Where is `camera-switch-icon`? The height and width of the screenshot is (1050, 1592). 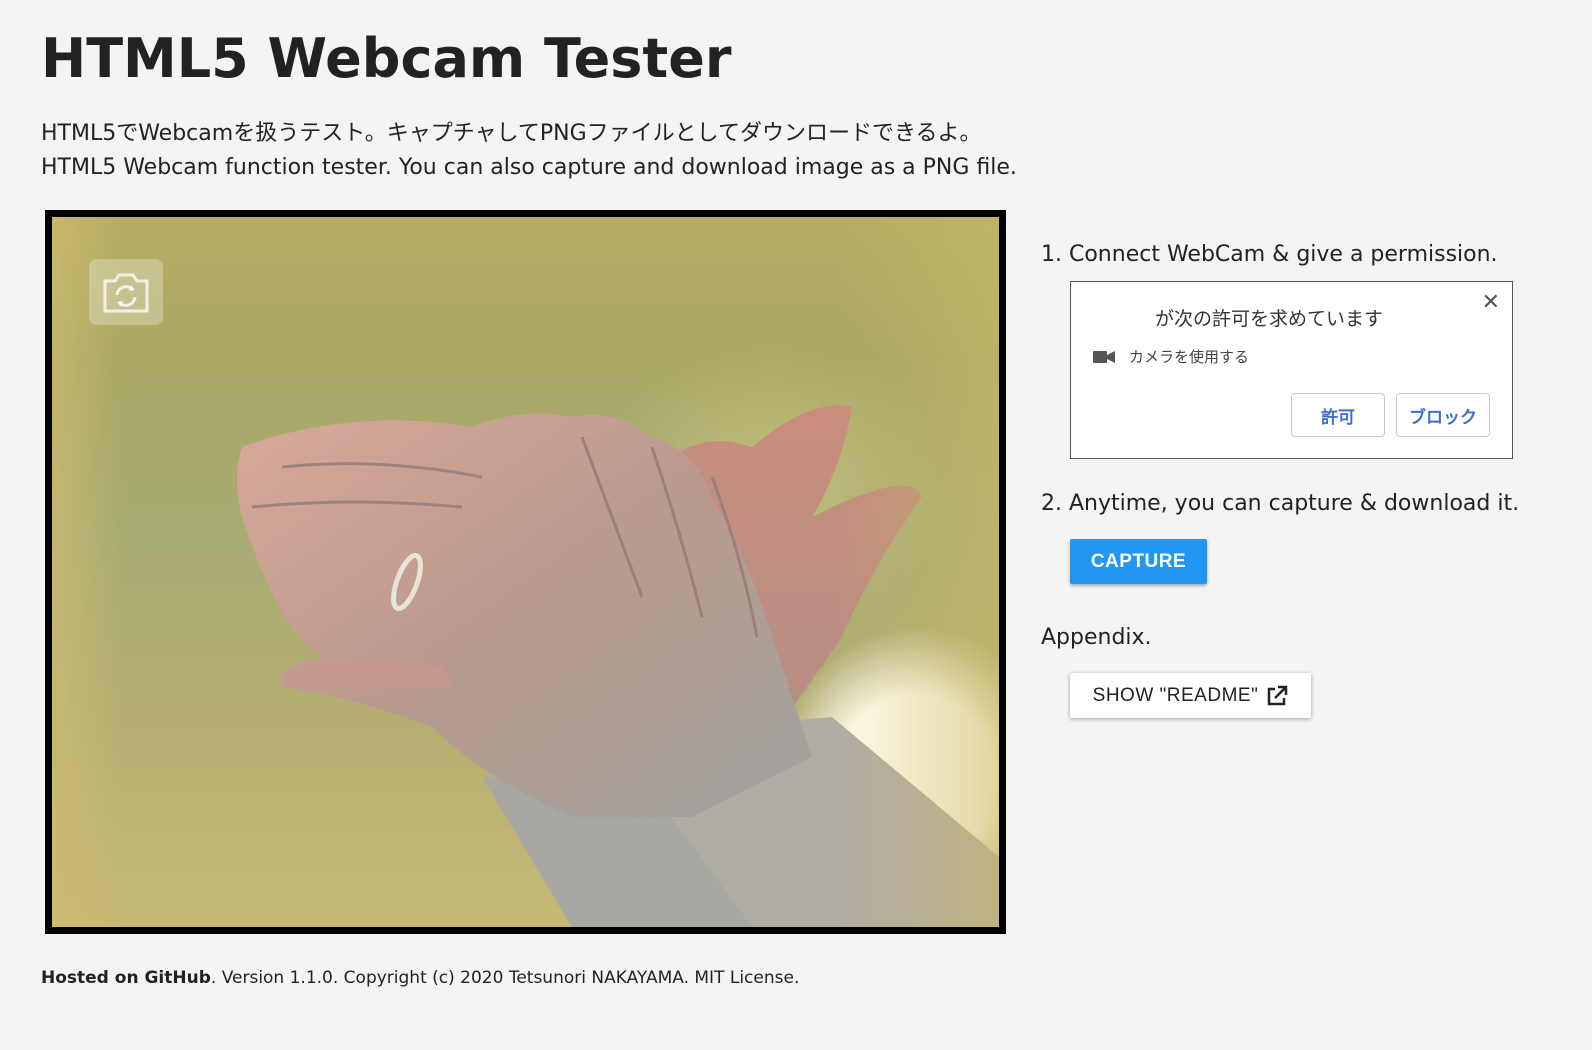 camera-switch-icon is located at coordinates (126, 293).